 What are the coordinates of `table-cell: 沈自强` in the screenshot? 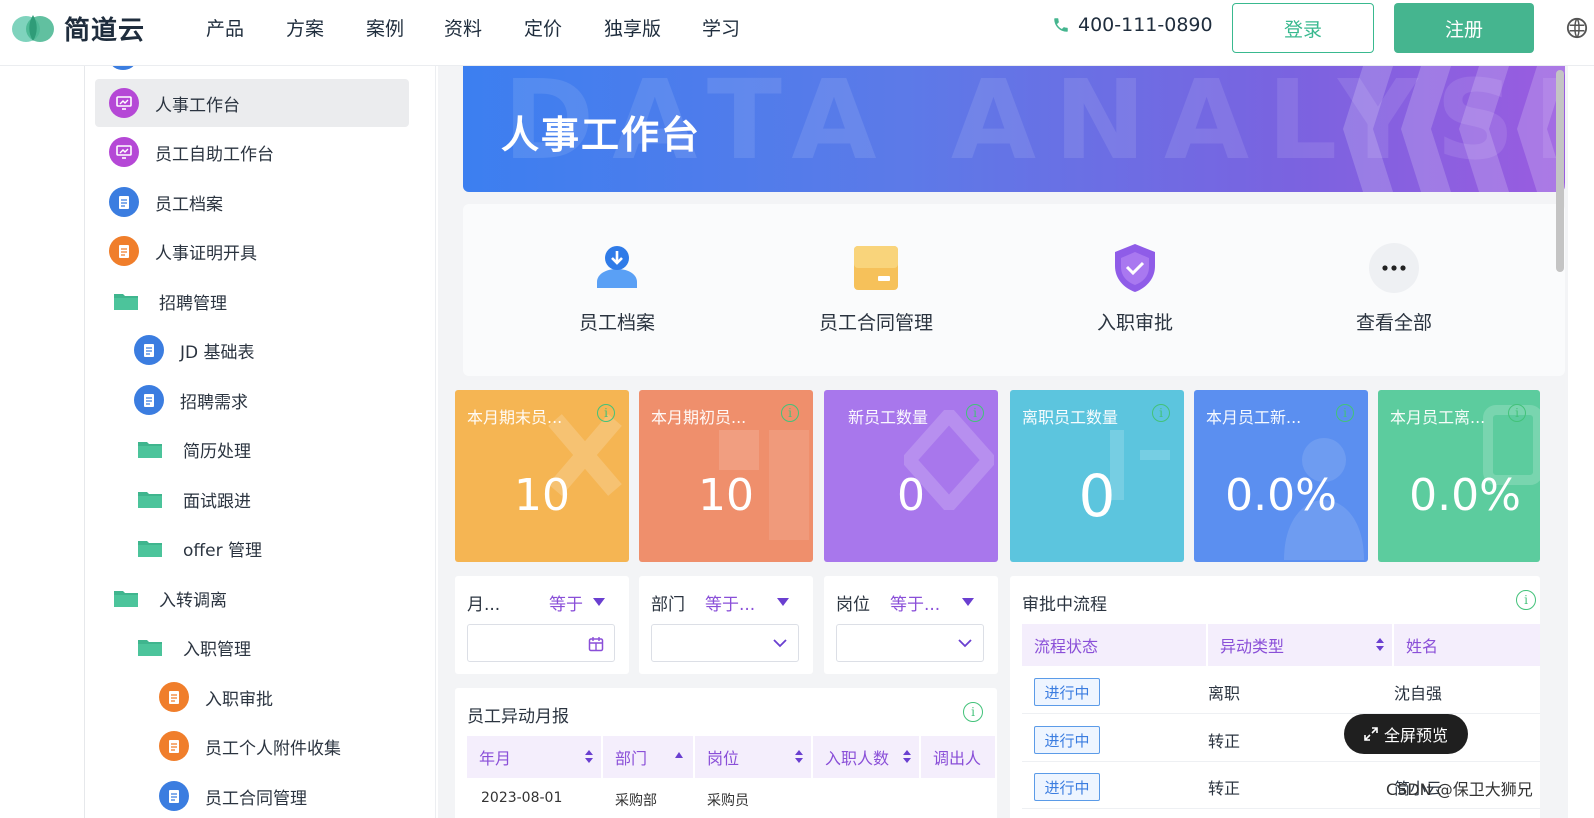 It's located at (1418, 693).